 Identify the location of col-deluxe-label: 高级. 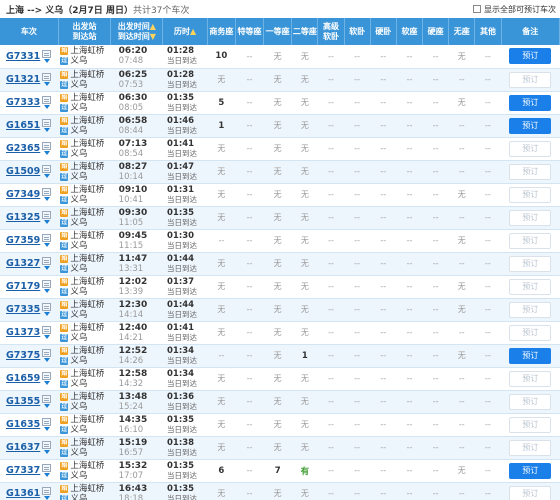
(331, 26).